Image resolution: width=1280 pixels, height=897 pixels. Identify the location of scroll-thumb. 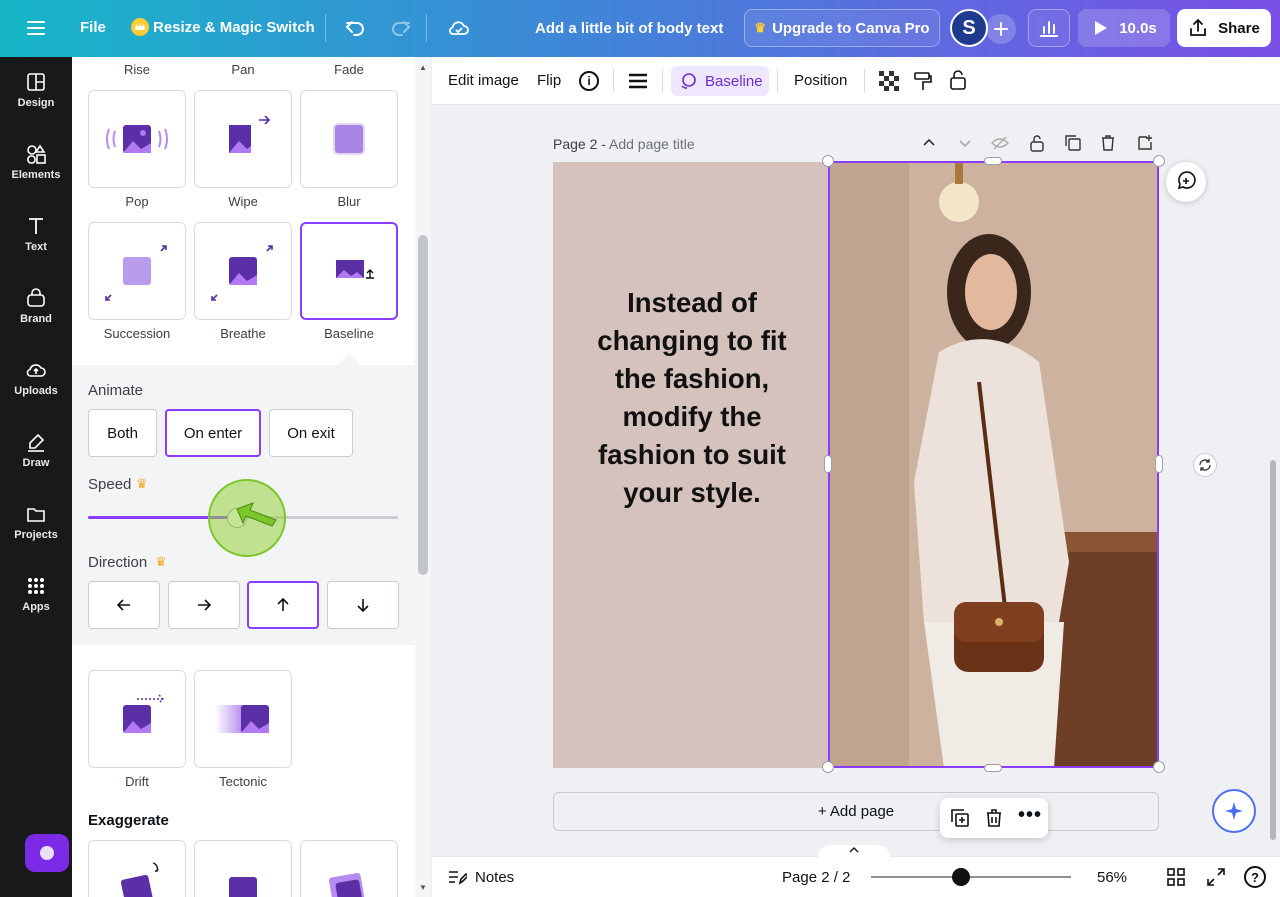
(423, 405).